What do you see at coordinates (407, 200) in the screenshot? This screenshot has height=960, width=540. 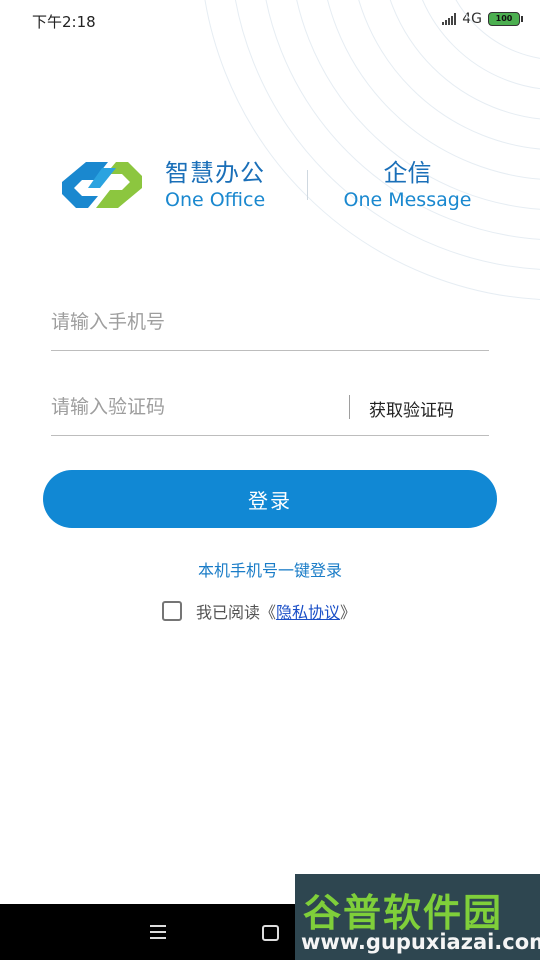 I see `partner-name-en: One Message` at bounding box center [407, 200].